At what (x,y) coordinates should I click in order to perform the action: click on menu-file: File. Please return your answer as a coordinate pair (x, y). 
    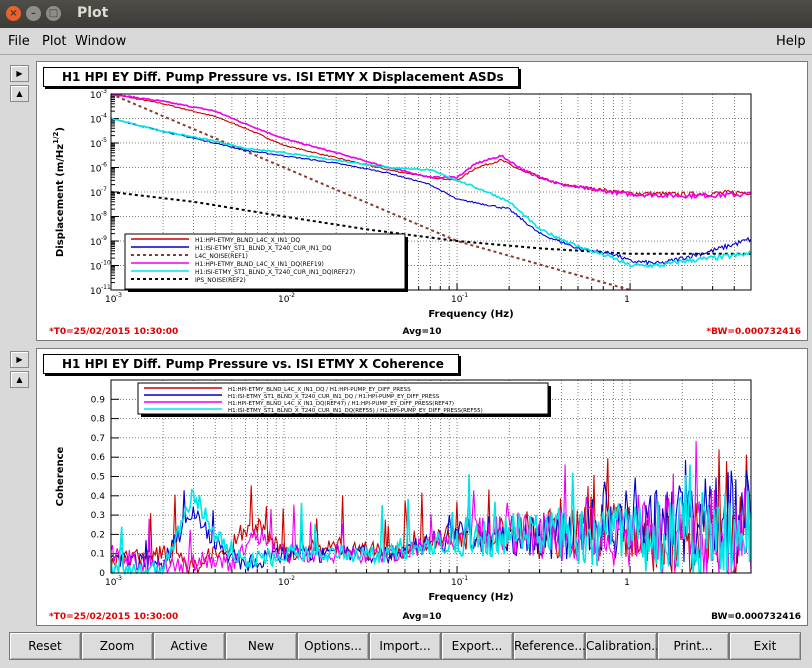
    Looking at the image, I should click on (19, 41).